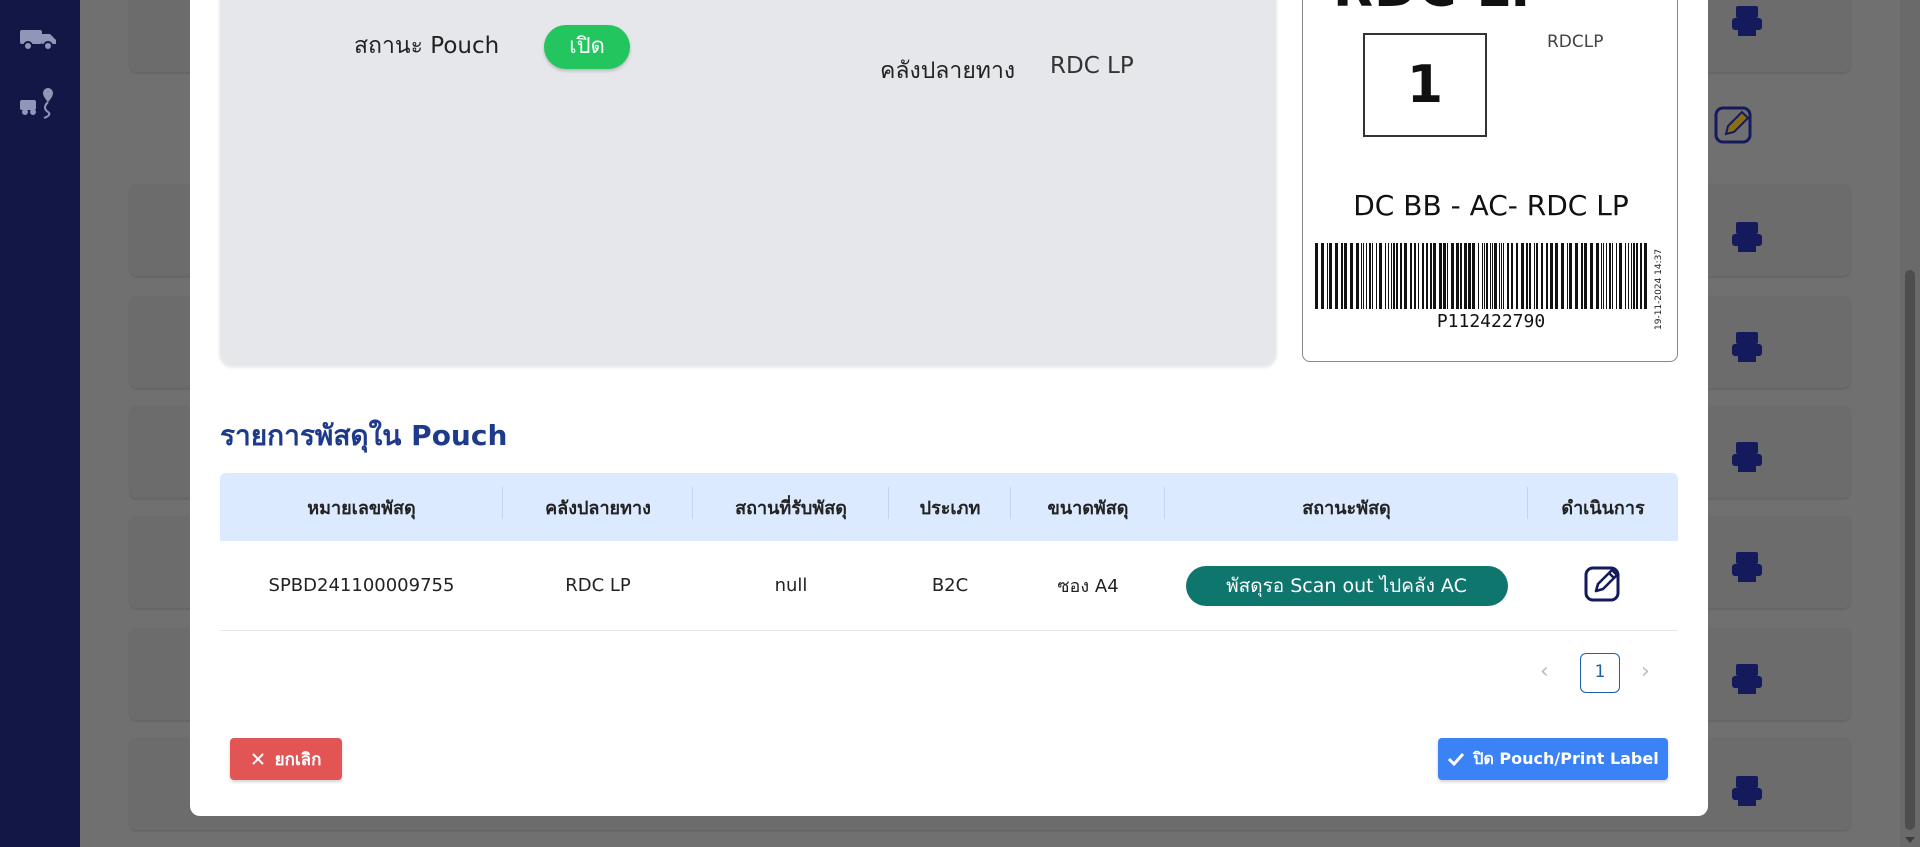 The height and width of the screenshot is (847, 1920). Describe the element at coordinates (1491, 205) in the screenshot. I see `label-route: DC BB - AC- RDC LP` at that location.